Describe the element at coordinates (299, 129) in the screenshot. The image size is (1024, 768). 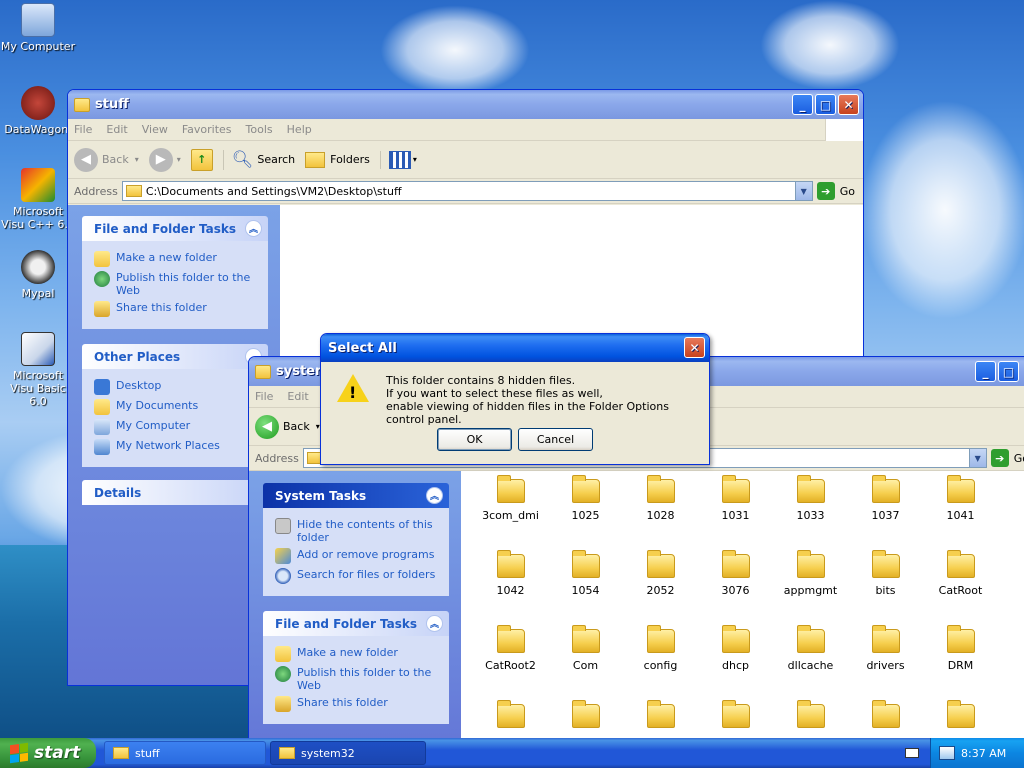
I see `menu-help: Help` at that location.